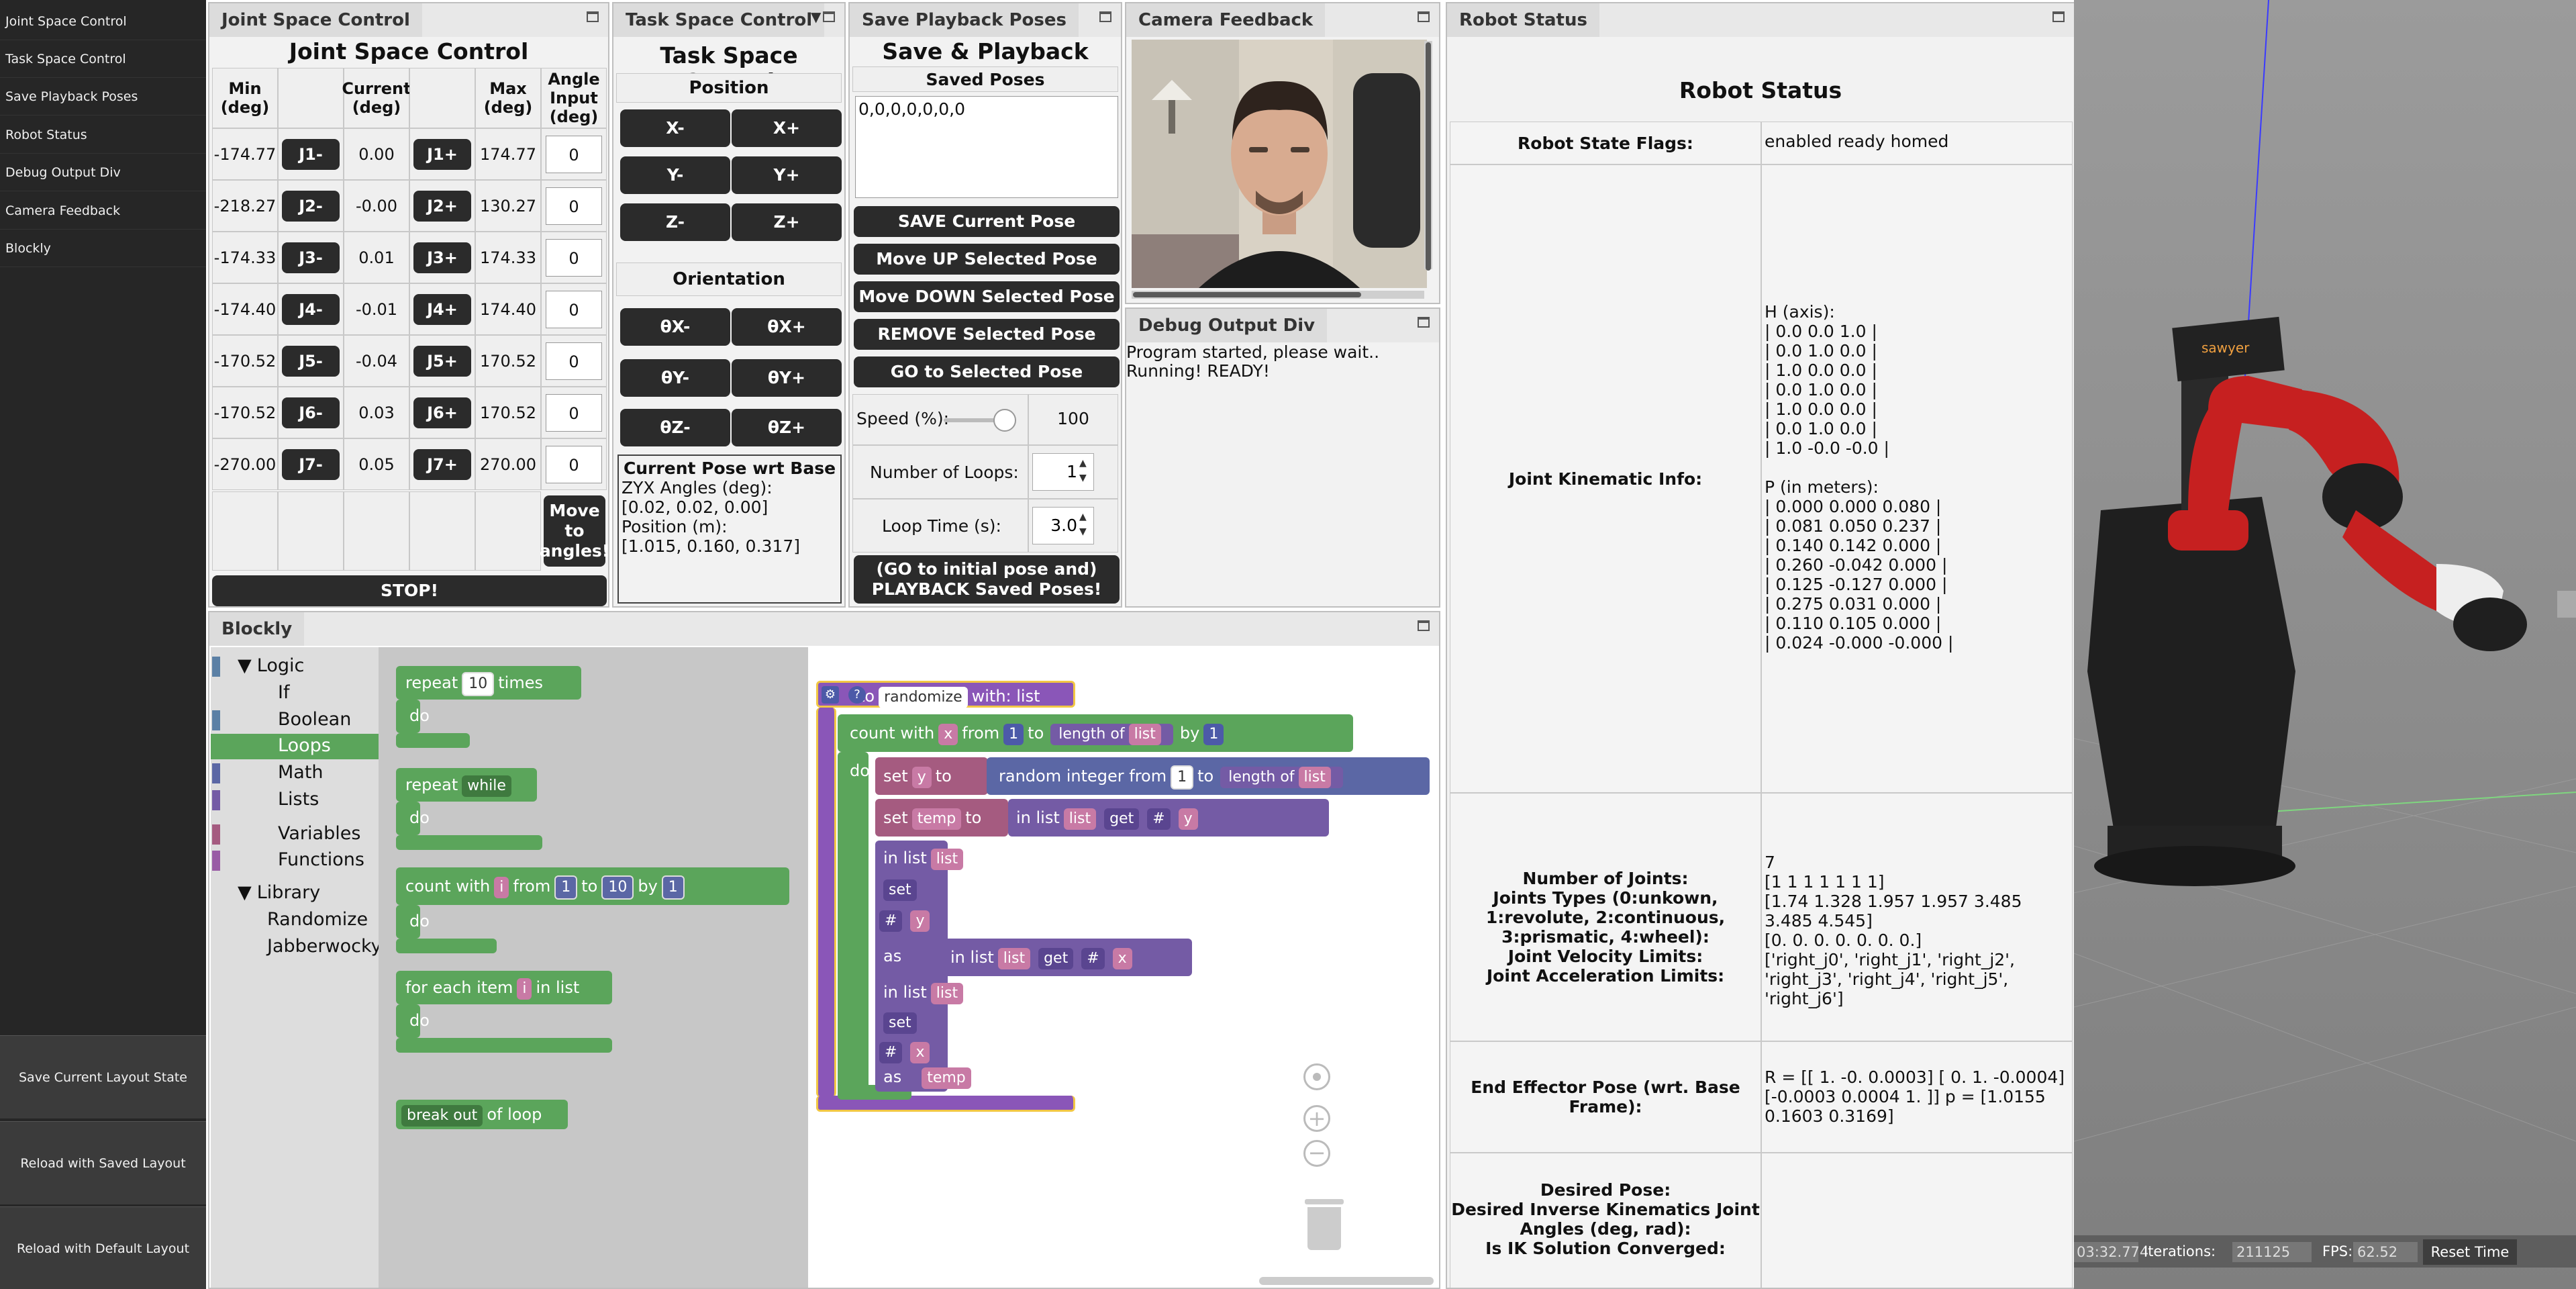 This screenshot has height=1289, width=2576. Describe the element at coordinates (295, 746) in the screenshot. I see `toolbox-category-loops: Loops` at that location.